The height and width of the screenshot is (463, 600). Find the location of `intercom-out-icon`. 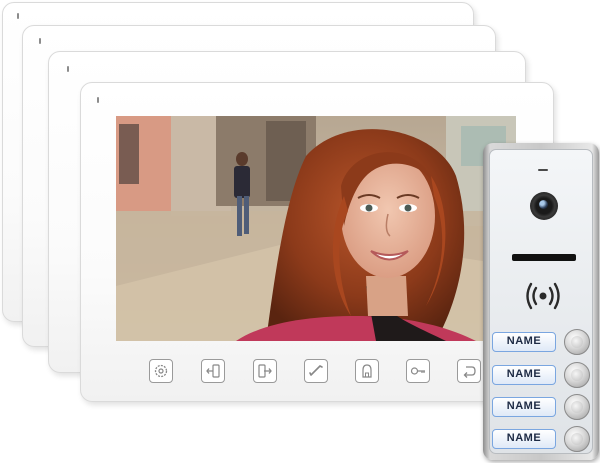

intercom-out-icon is located at coordinates (213, 371).